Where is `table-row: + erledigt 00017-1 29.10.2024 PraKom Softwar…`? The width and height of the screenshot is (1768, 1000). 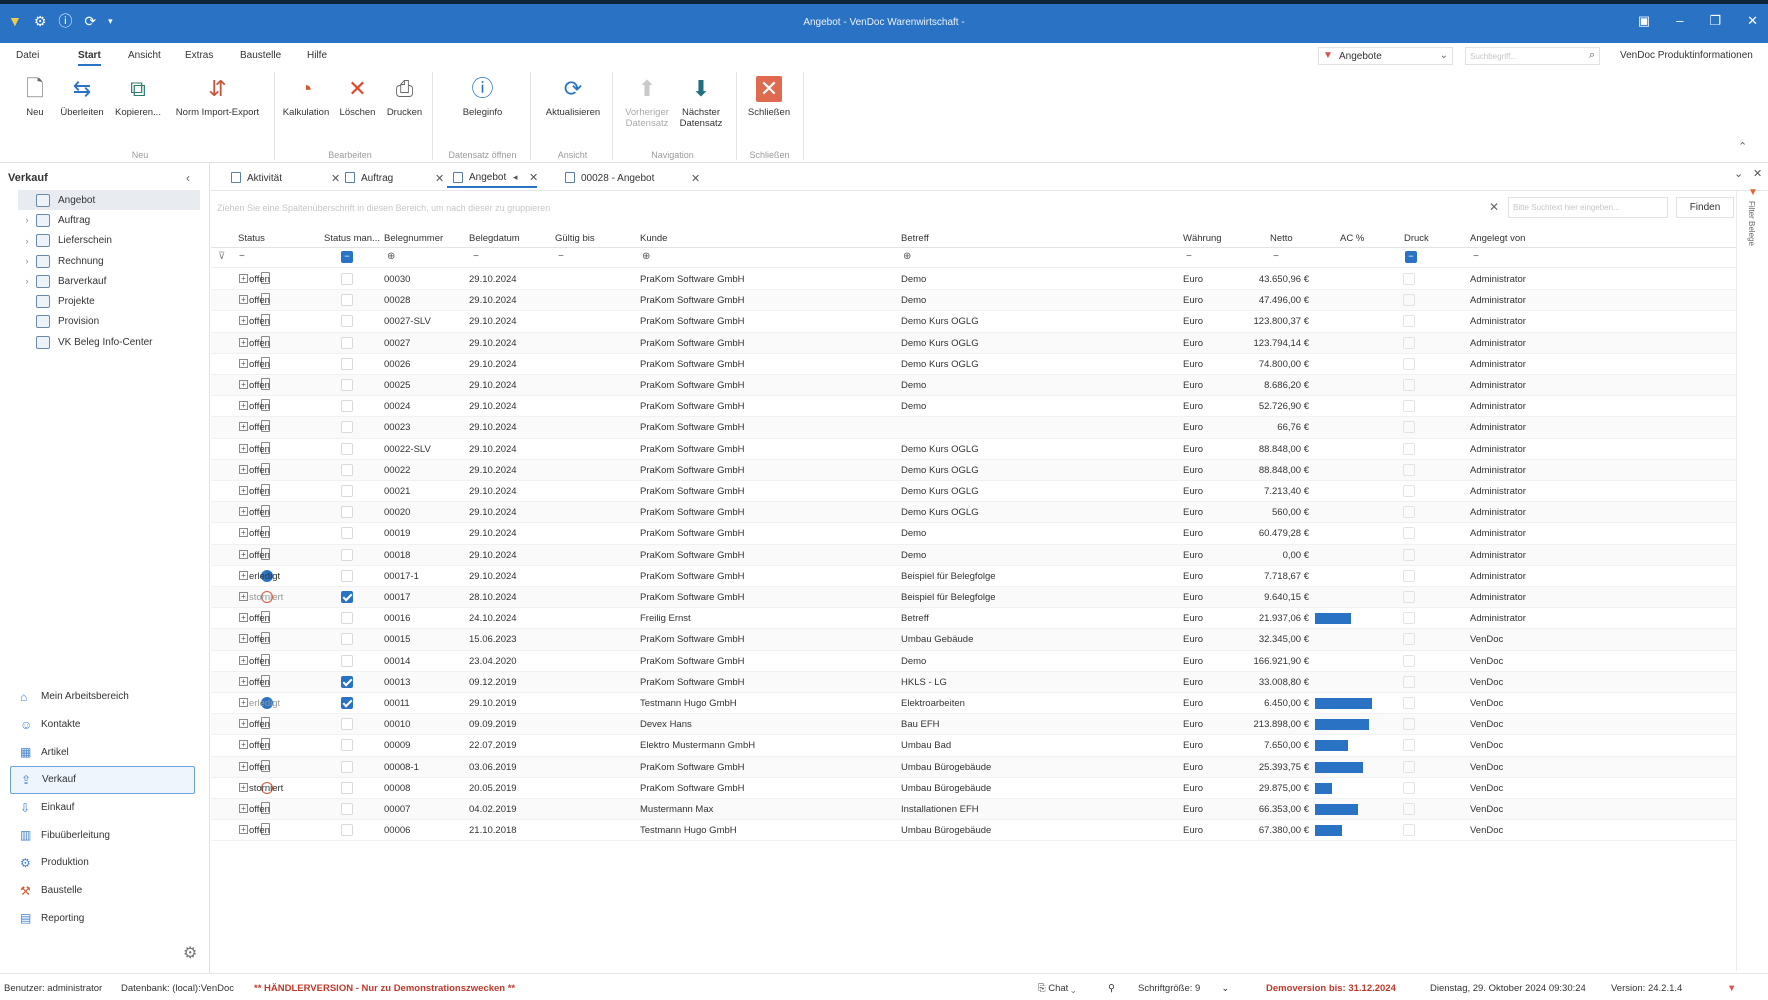
table-row: + erledigt 00017-1 29.10.2024 PraKom Softwar… is located at coordinates (973, 576).